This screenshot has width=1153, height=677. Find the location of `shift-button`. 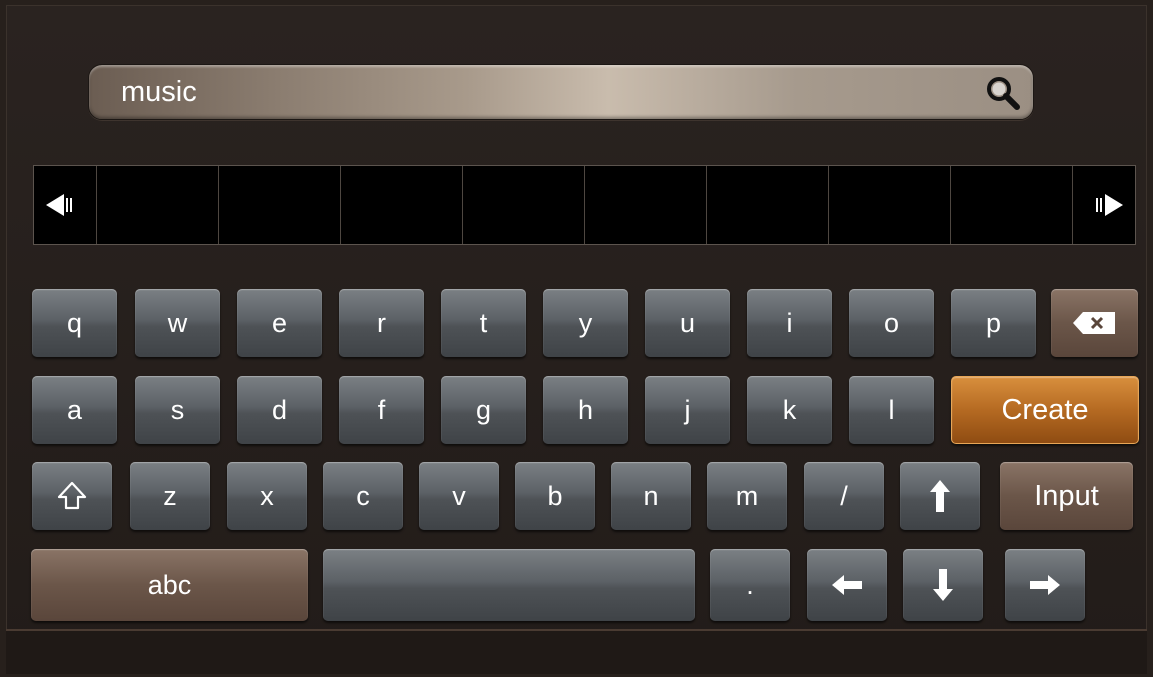

shift-button is located at coordinates (72, 496).